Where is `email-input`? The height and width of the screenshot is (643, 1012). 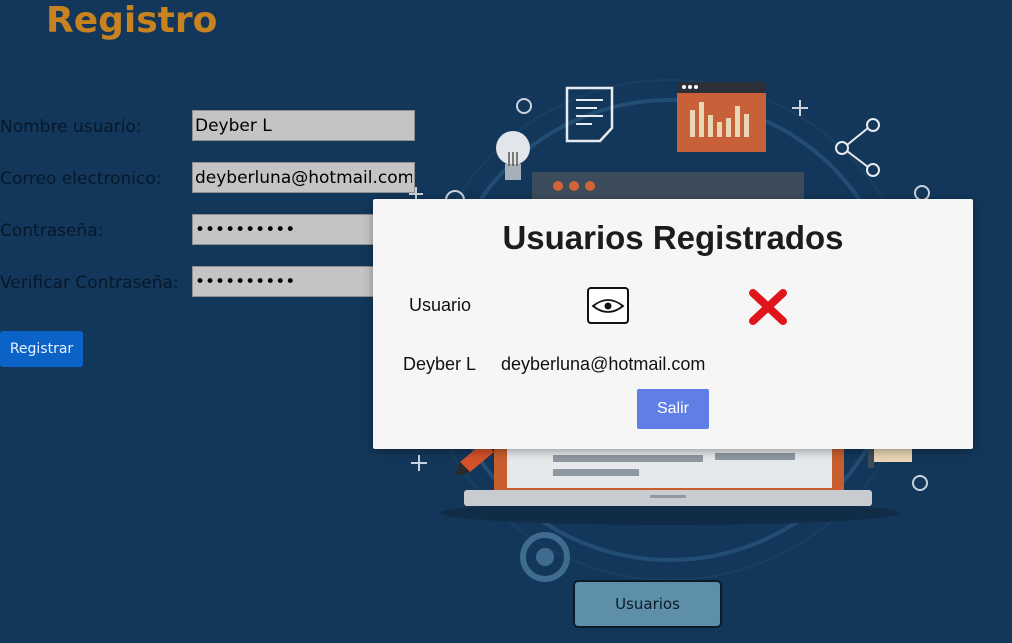
email-input is located at coordinates (303, 177).